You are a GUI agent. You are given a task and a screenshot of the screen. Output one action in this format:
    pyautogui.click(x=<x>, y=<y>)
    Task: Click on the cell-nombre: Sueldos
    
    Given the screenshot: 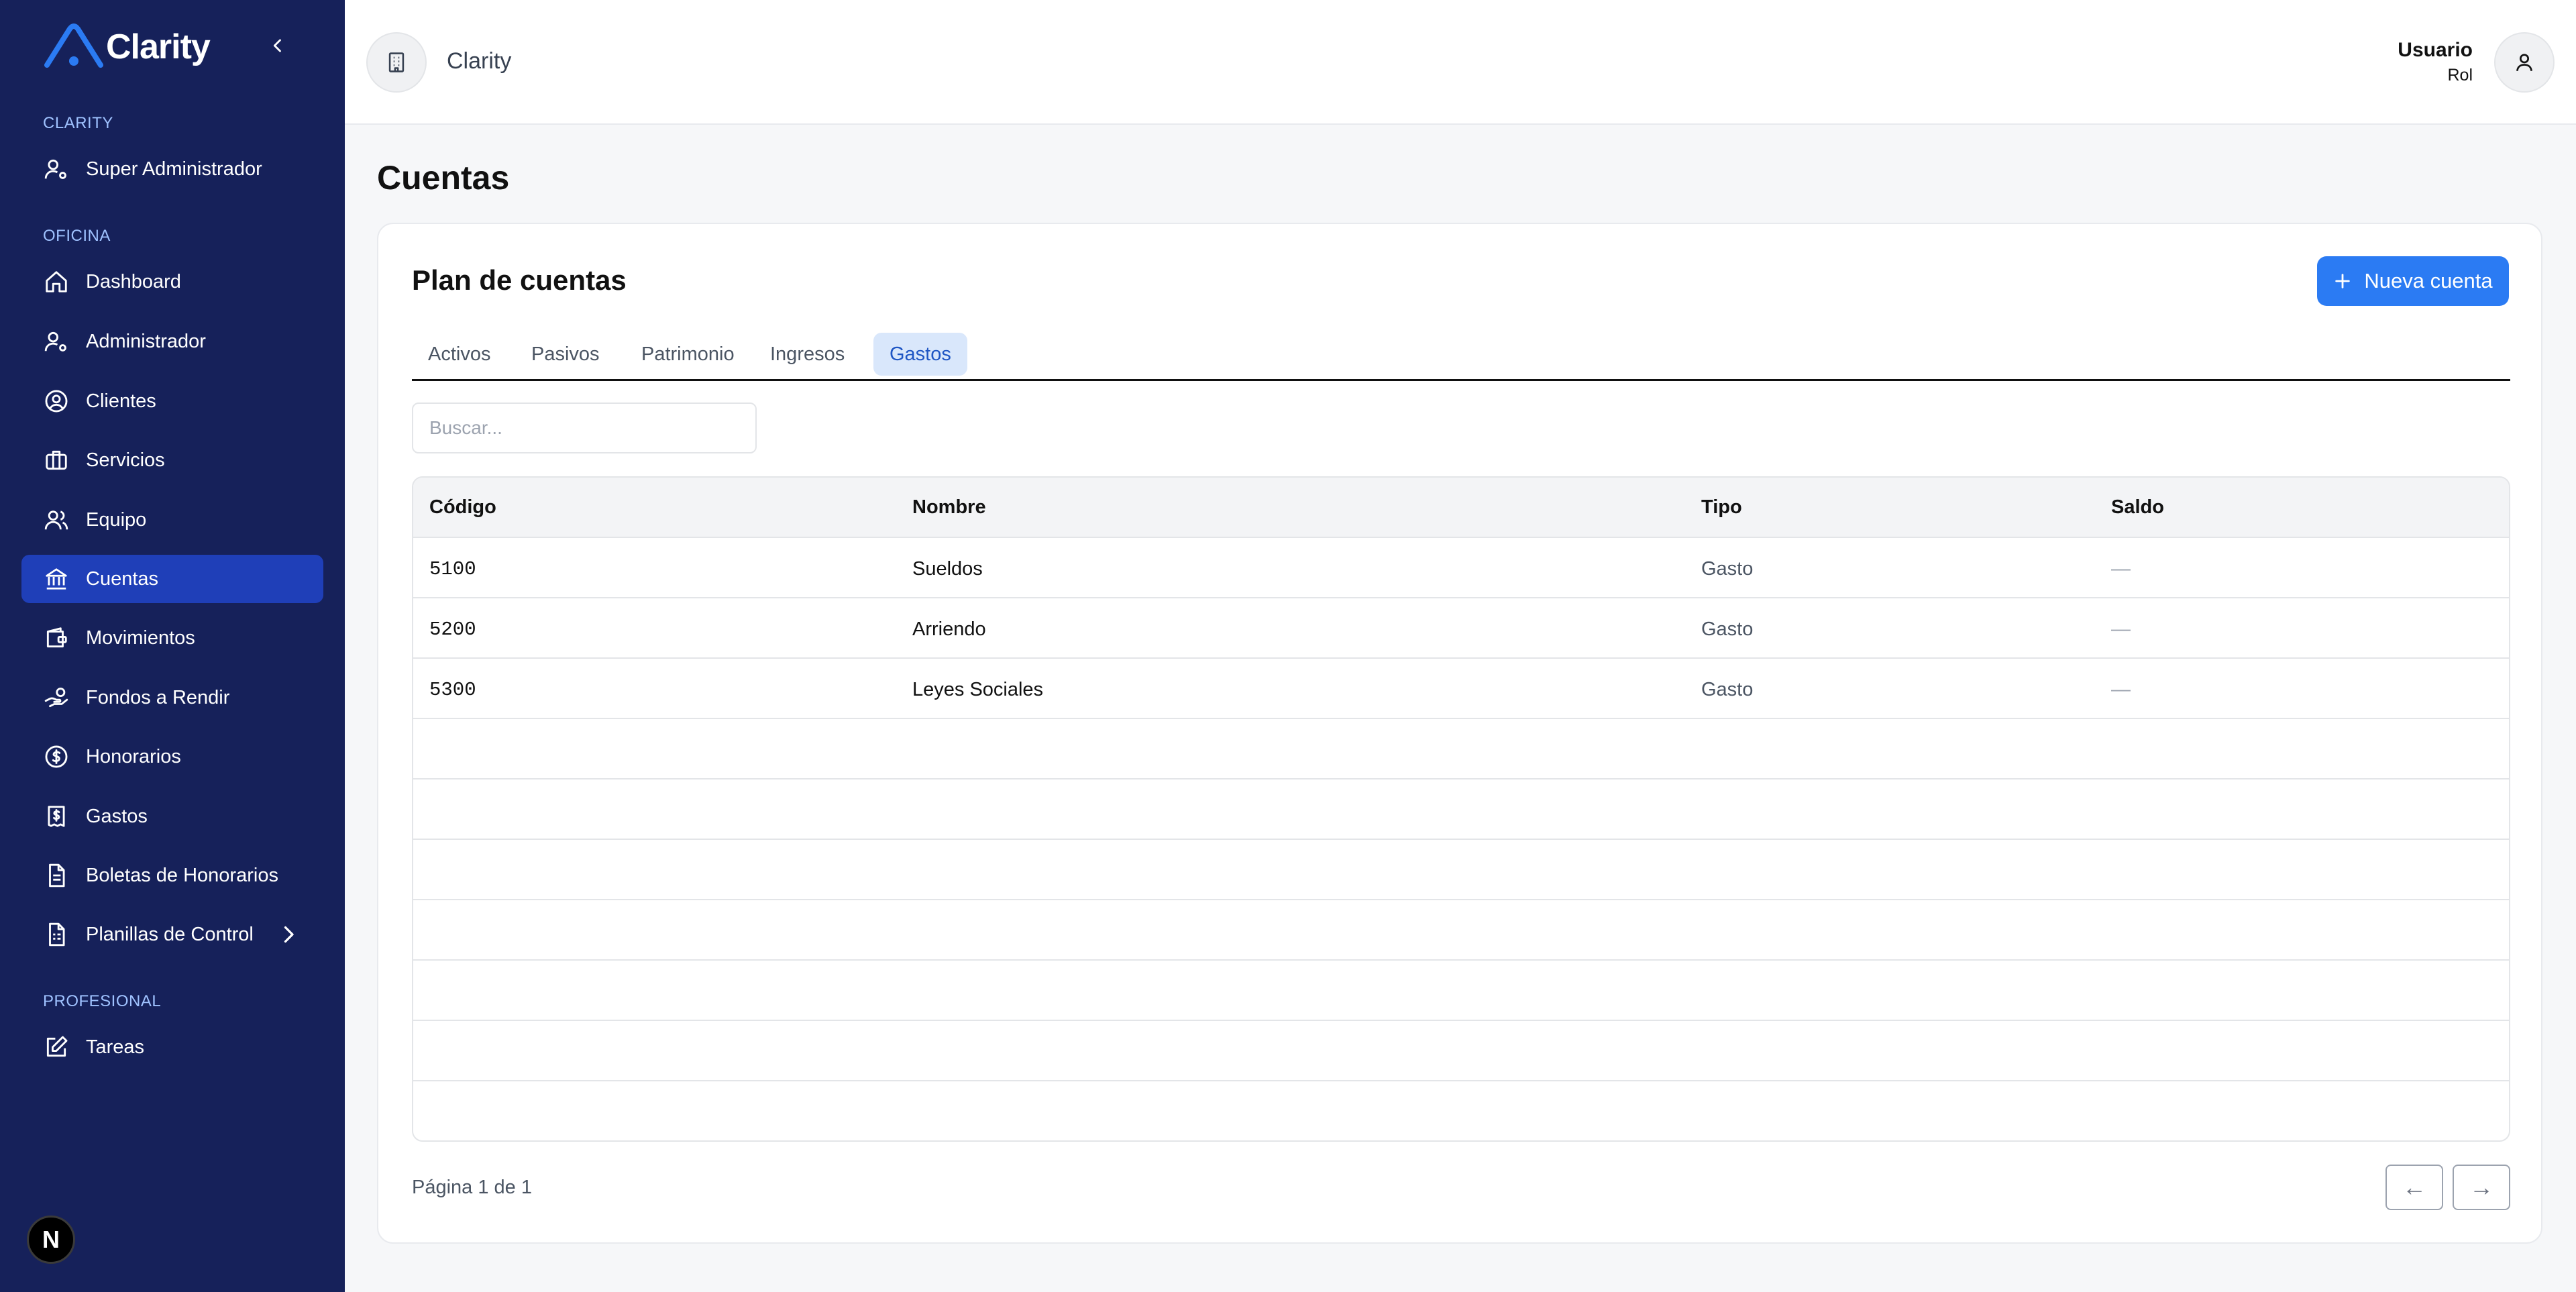 What is the action you would take?
    pyautogui.click(x=947, y=569)
    